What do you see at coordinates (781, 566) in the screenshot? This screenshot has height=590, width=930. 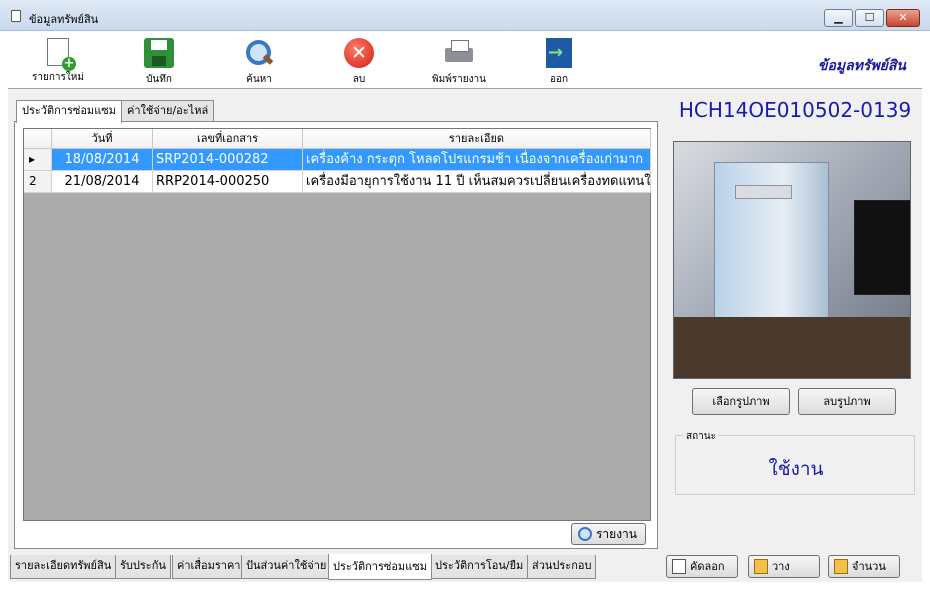 I see `paste-label: วาง` at bounding box center [781, 566].